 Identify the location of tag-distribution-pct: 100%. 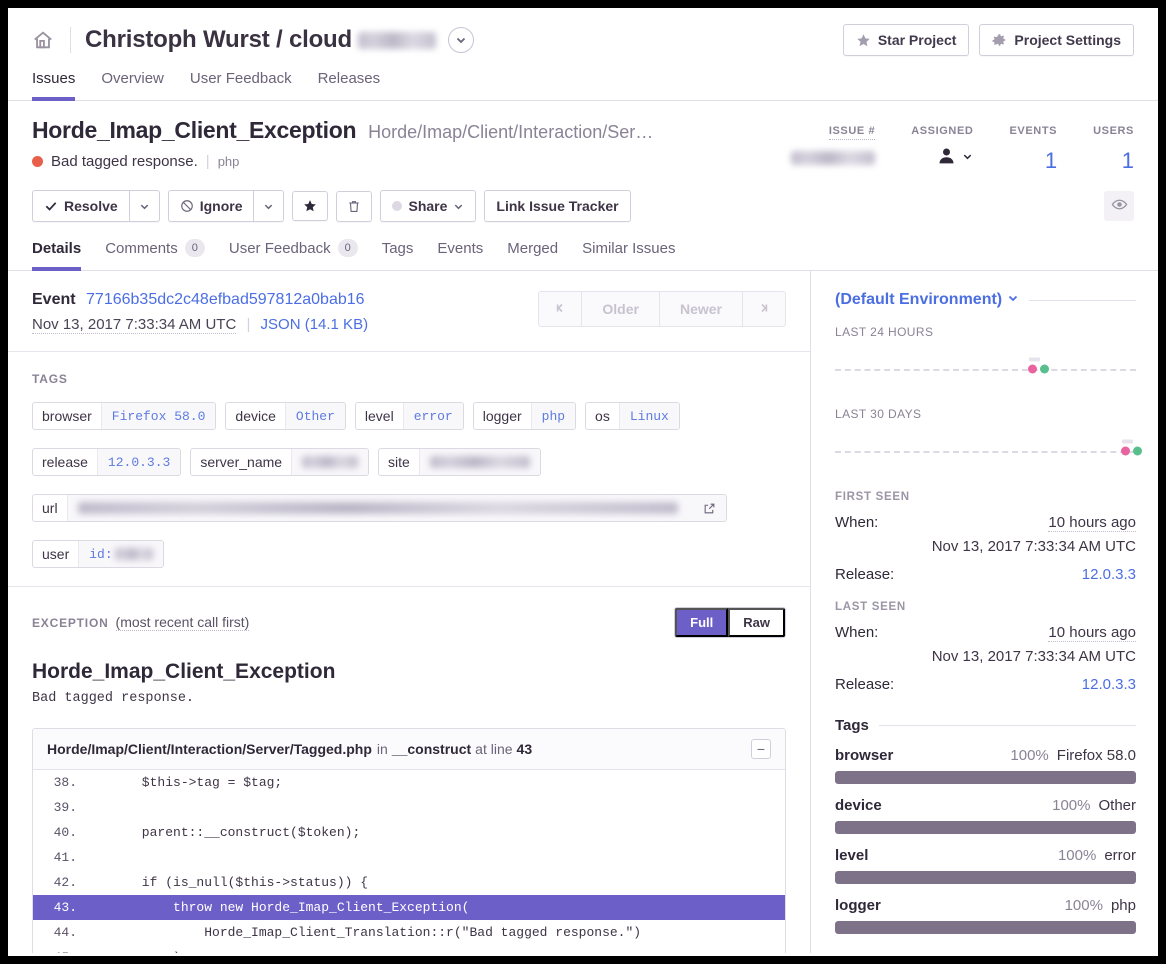
(1029, 755).